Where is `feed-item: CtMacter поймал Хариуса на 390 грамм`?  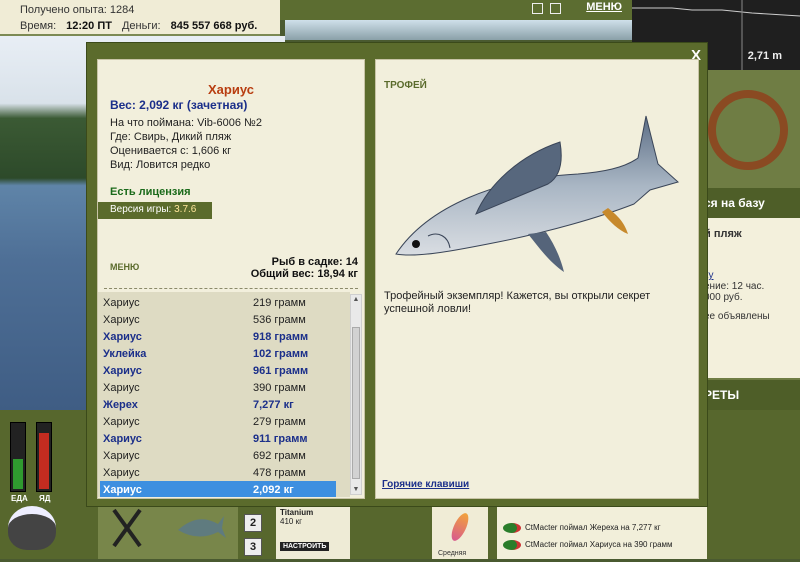 feed-item: CtMacter поймал Хариуса на 390 грамм is located at coordinates (602, 544).